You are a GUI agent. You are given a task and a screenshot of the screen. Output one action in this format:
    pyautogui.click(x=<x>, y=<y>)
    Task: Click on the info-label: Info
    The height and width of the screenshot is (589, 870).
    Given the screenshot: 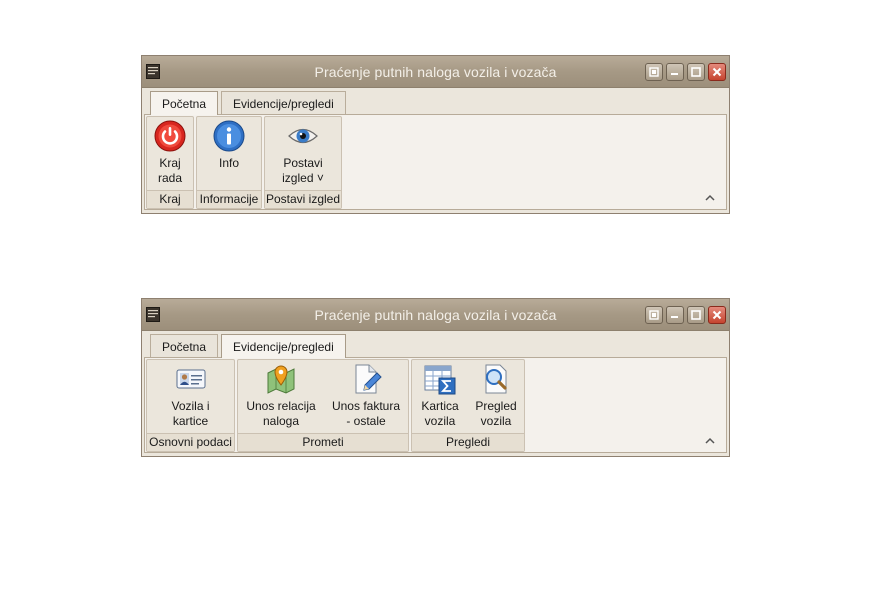 What is the action you would take?
    pyautogui.click(x=228, y=163)
    